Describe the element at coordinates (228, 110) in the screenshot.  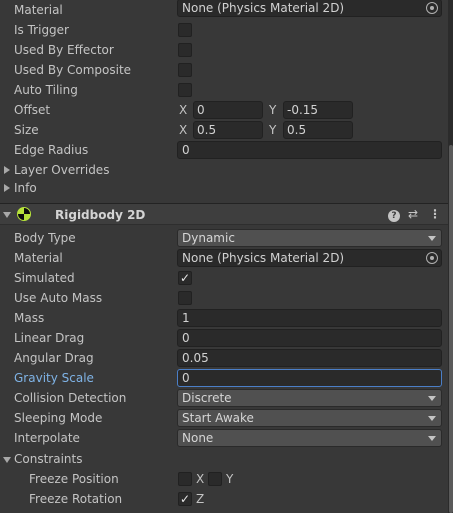
I see `offset-x-field: 0` at that location.